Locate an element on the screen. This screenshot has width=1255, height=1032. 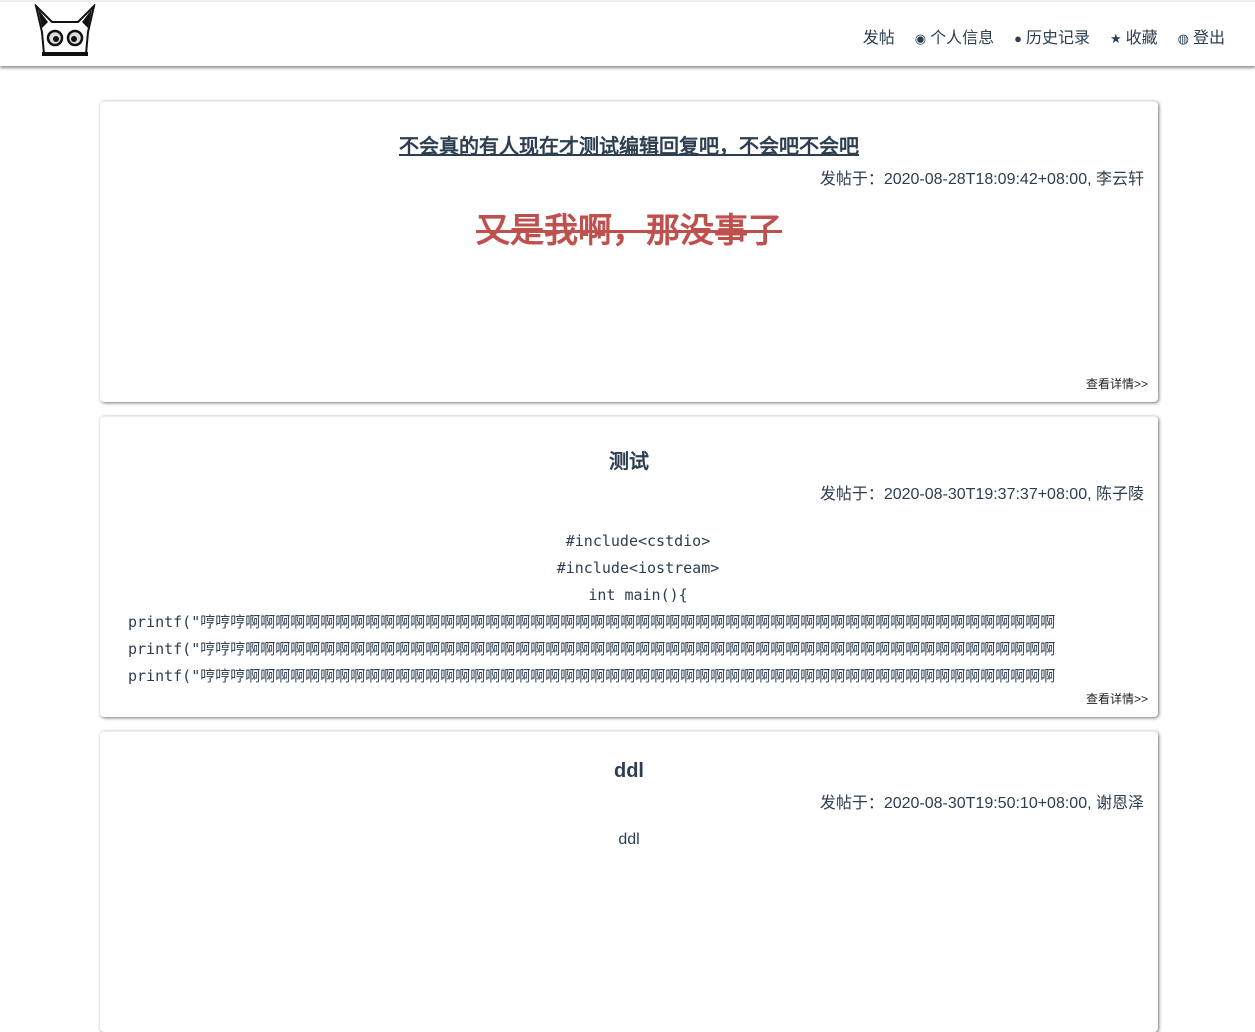
nav-logout: ◍ 登出 is located at coordinates (1201, 36).